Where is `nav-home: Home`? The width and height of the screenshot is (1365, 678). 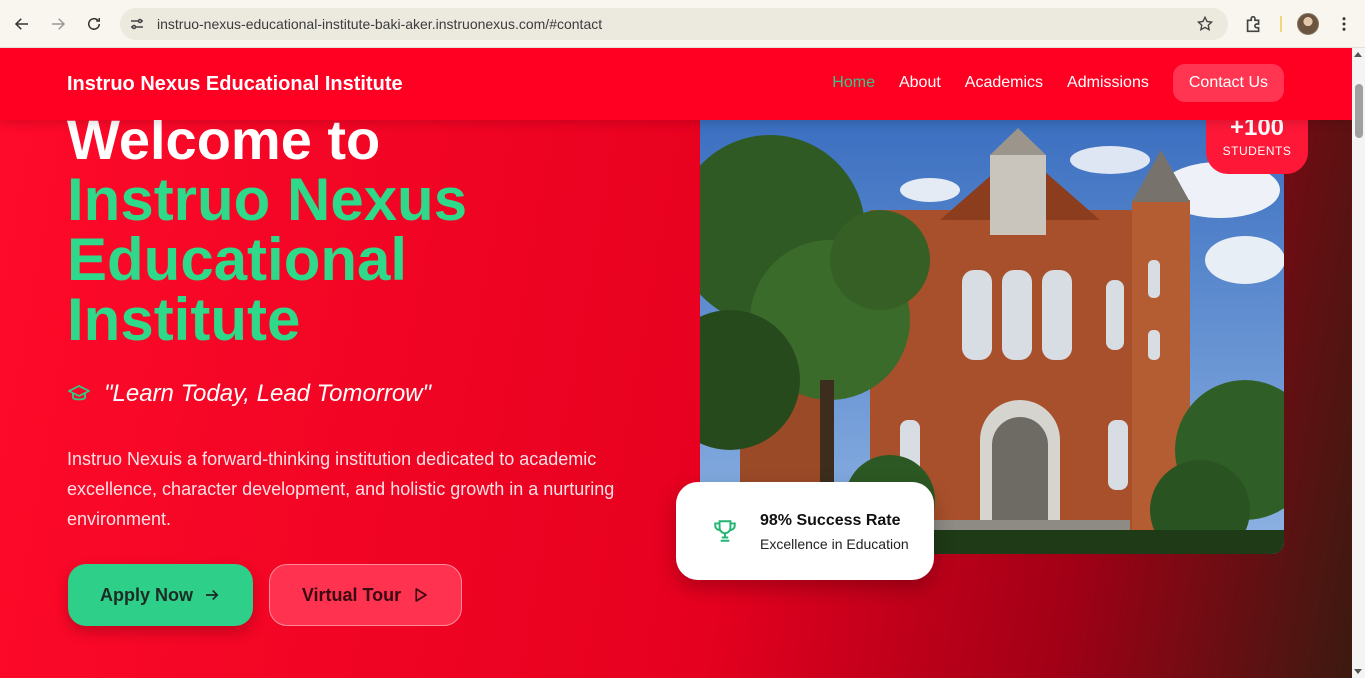
nav-home: Home is located at coordinates (853, 83).